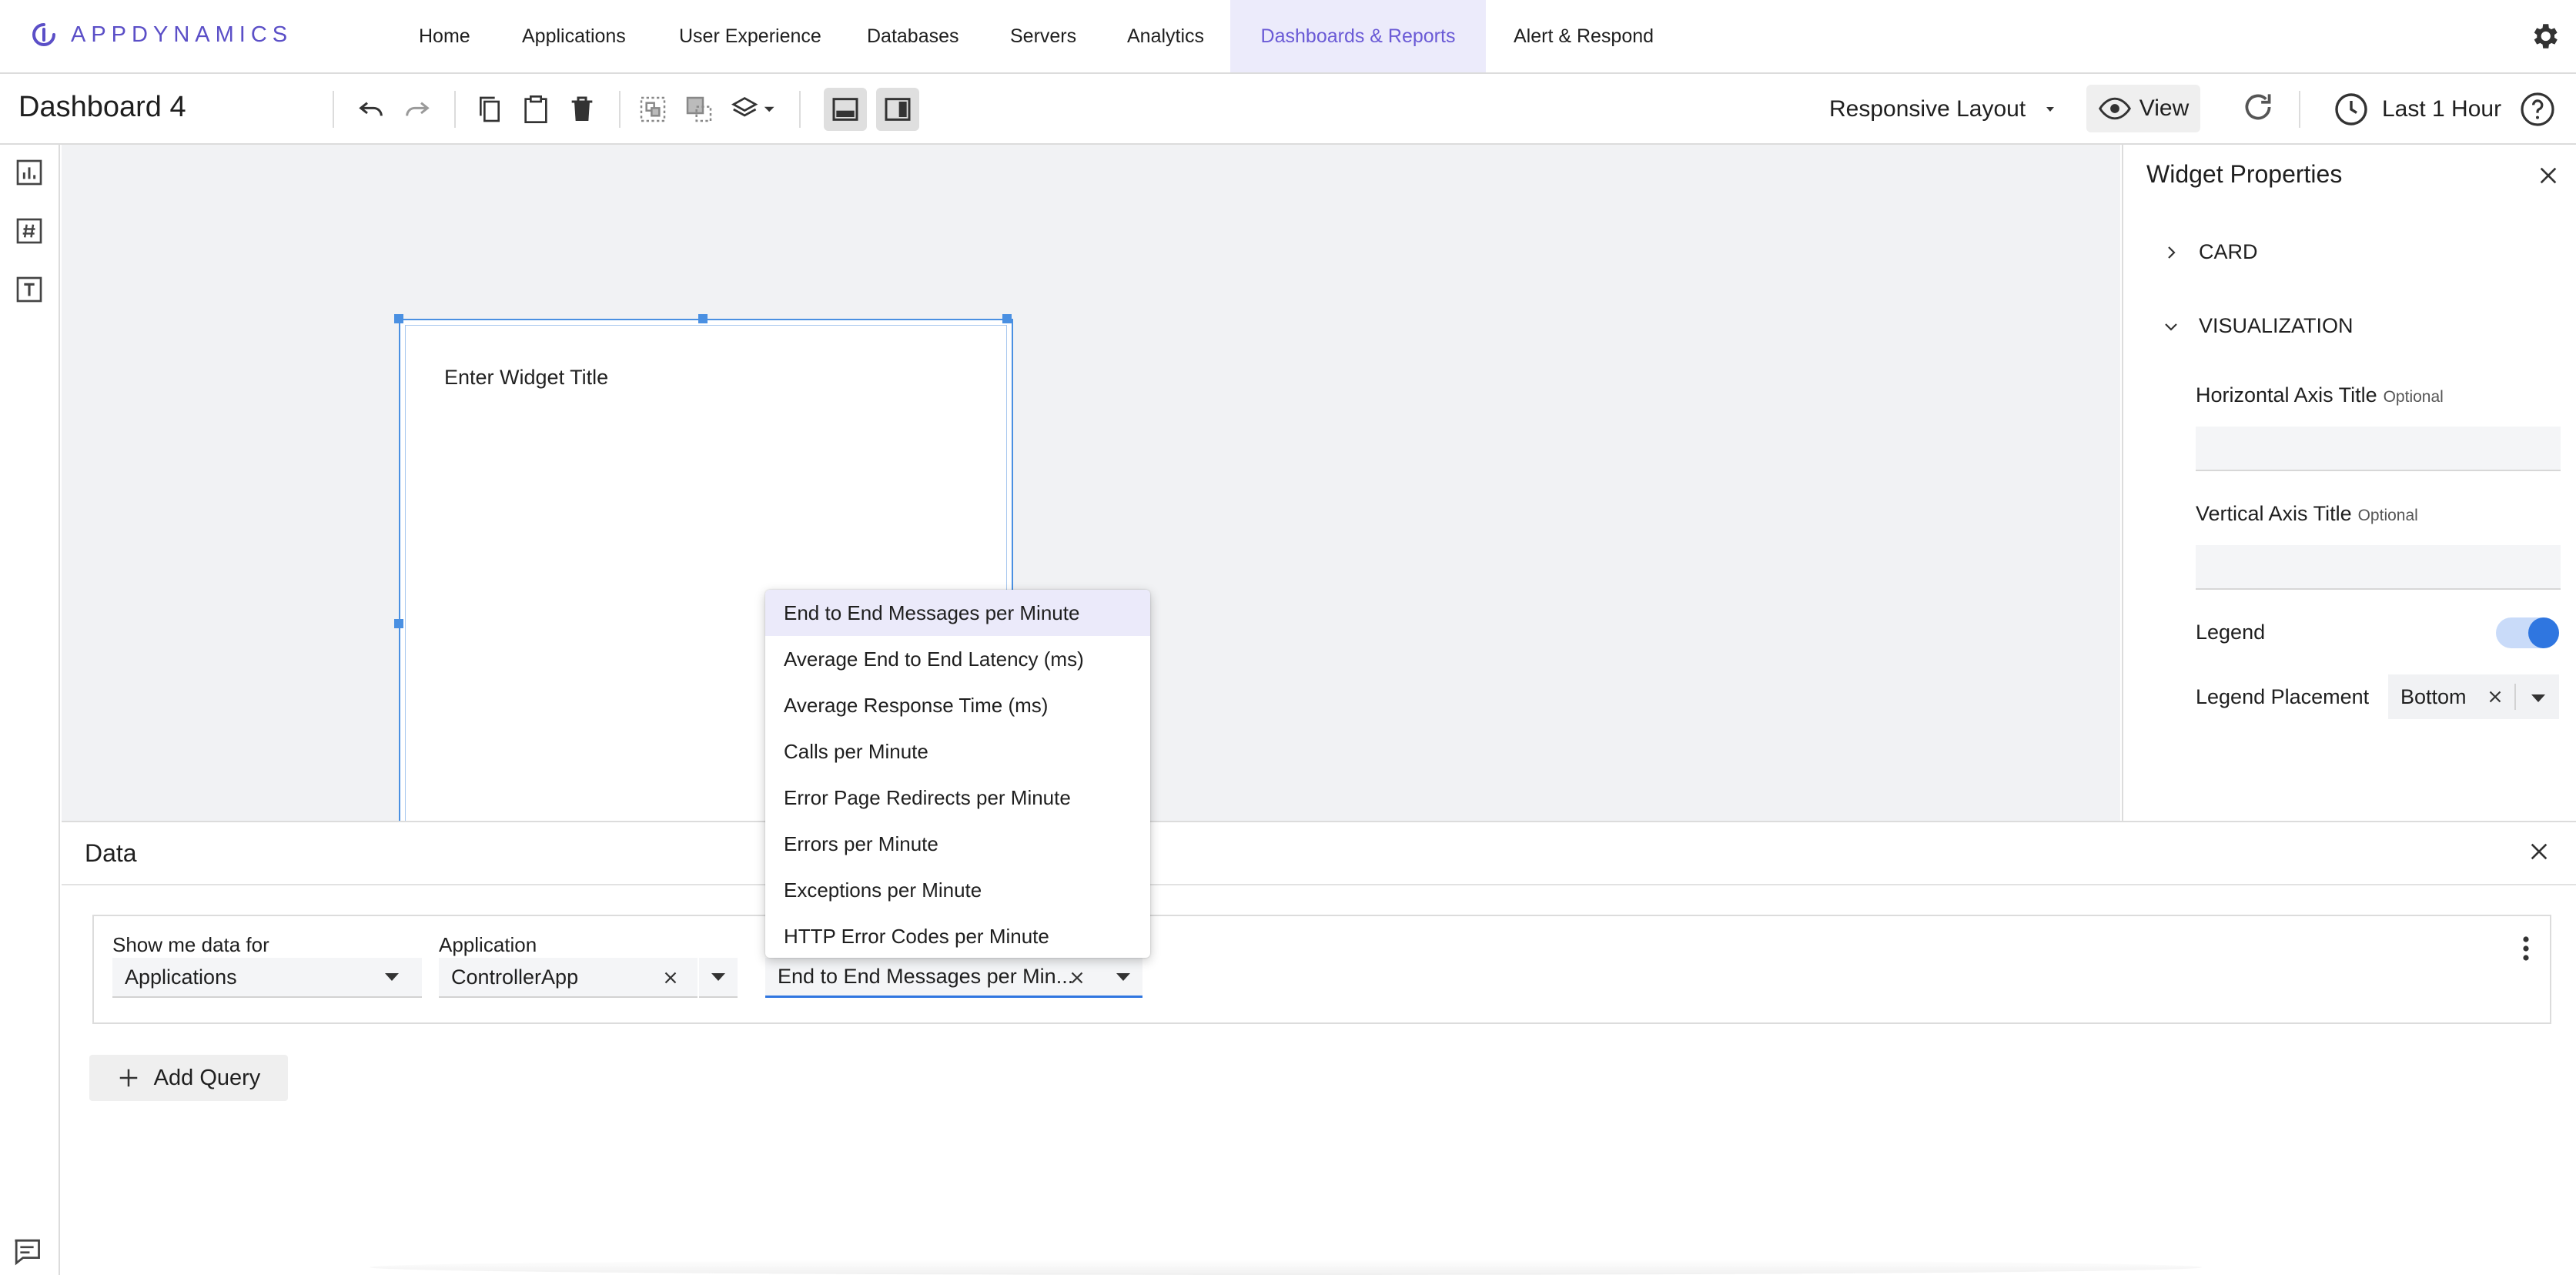 This screenshot has height=1275, width=2576. Describe the element at coordinates (102, 107) in the screenshot. I see `dashboard-title: Dashboard 4` at that location.